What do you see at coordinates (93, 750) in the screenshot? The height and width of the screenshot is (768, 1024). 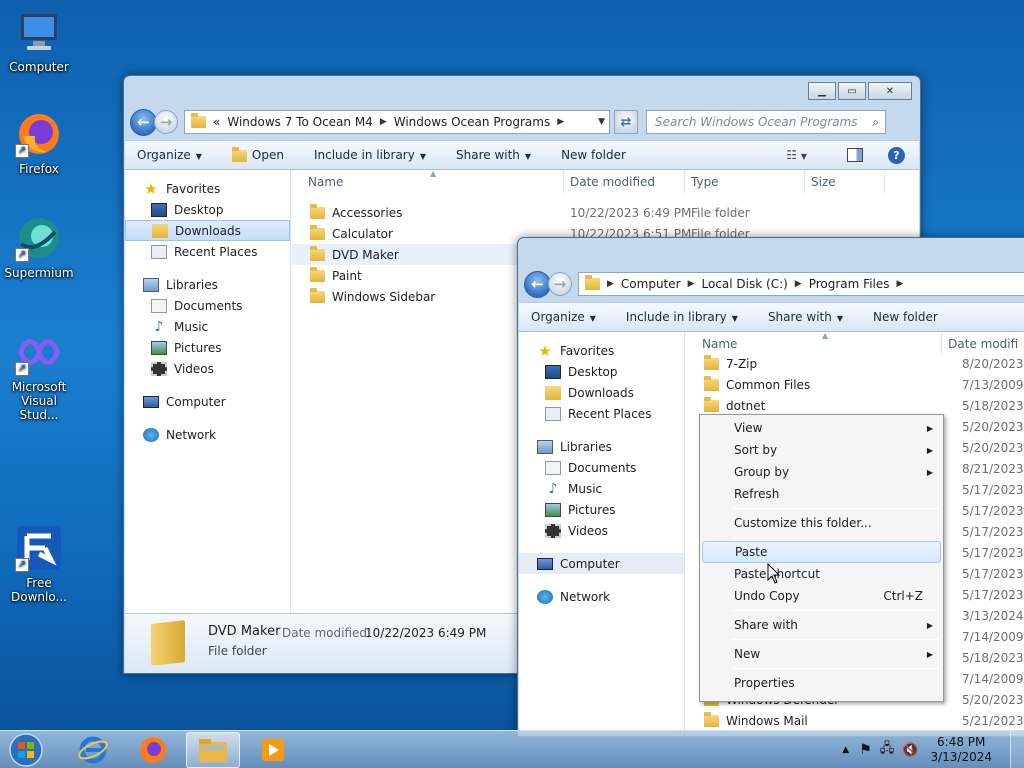 I see `taskbar-internet-explorer` at bounding box center [93, 750].